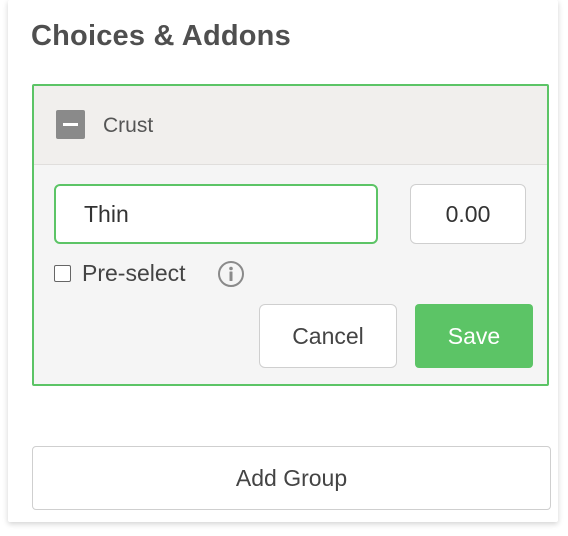 This screenshot has height=536, width=568. I want to click on cancel-button: Cancel, so click(328, 336).